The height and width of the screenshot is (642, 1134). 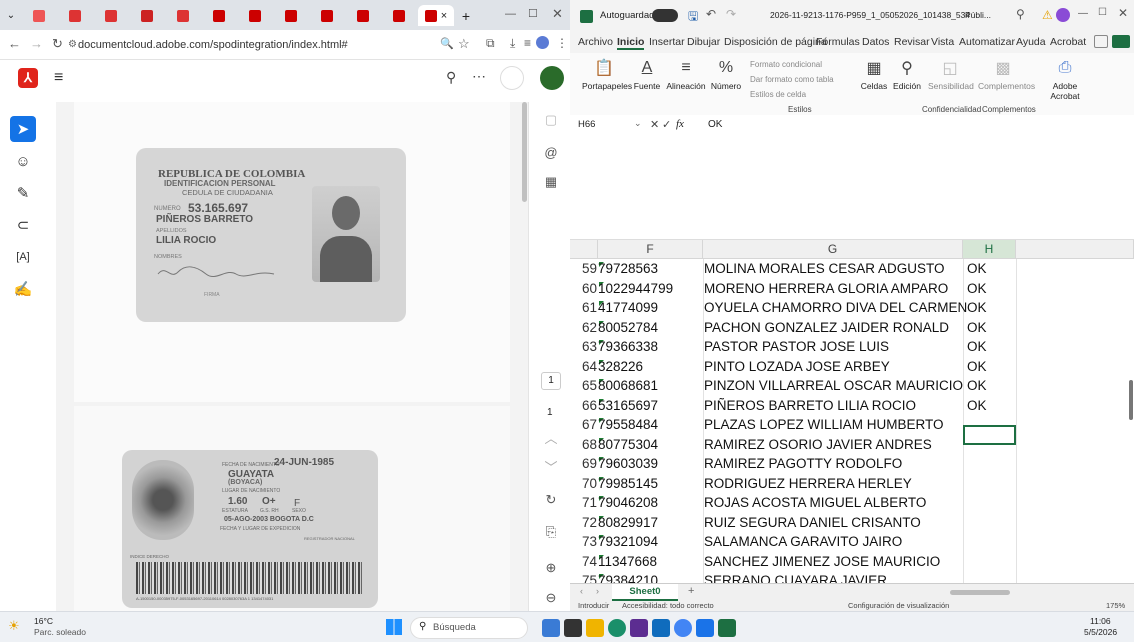 What do you see at coordinates (833, 385) in the screenshot?
I see `cell-full-name: PINZON VILLARREAL OSCAR MAURICIO` at bounding box center [833, 385].